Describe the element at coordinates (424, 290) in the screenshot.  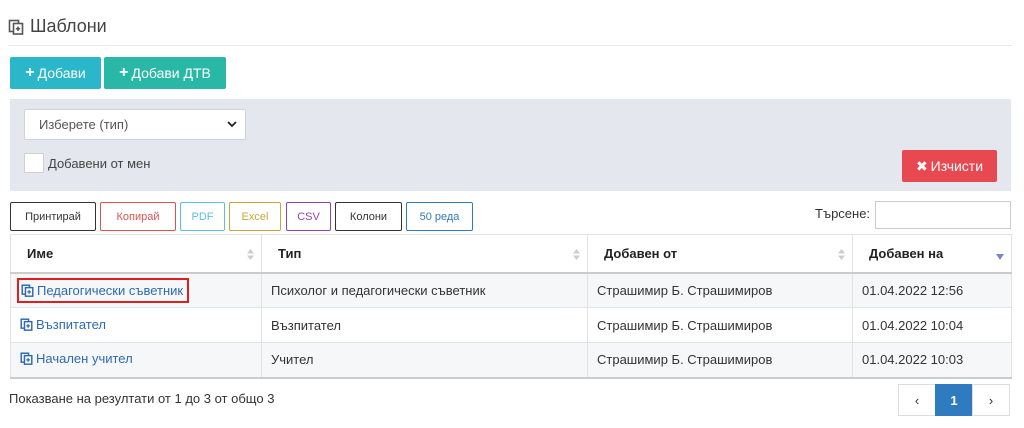
I see `cell-type: Психолог и педагогически съветник` at that location.